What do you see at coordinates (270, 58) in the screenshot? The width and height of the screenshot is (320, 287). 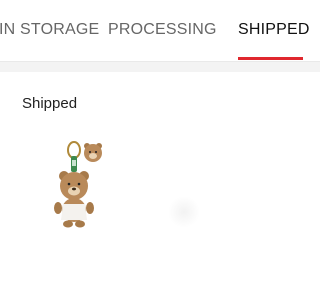 I see `active-tab-indicator` at bounding box center [270, 58].